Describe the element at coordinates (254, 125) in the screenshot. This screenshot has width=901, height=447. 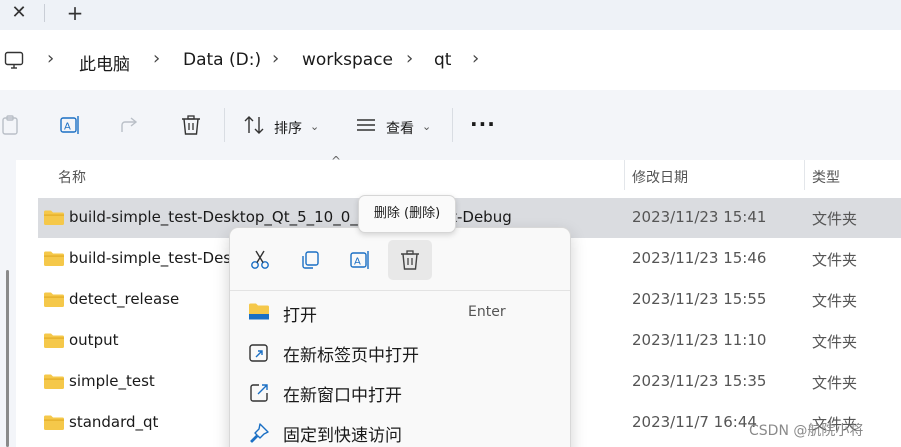
I see `sort-icon` at that location.